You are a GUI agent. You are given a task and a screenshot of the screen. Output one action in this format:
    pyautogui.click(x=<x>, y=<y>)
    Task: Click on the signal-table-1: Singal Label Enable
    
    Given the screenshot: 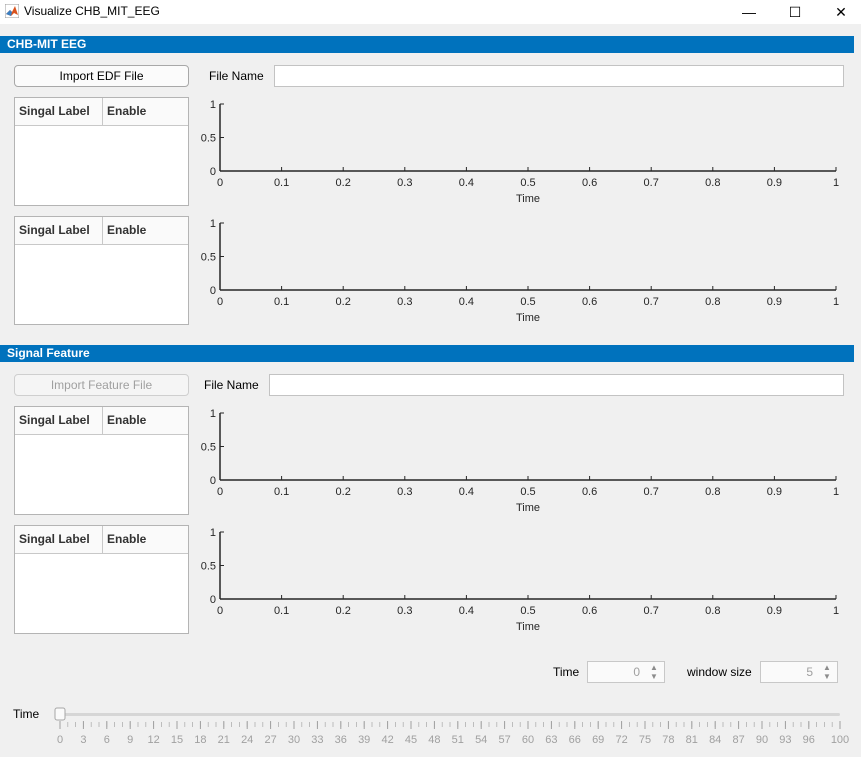 What is the action you would take?
    pyautogui.click(x=101, y=151)
    